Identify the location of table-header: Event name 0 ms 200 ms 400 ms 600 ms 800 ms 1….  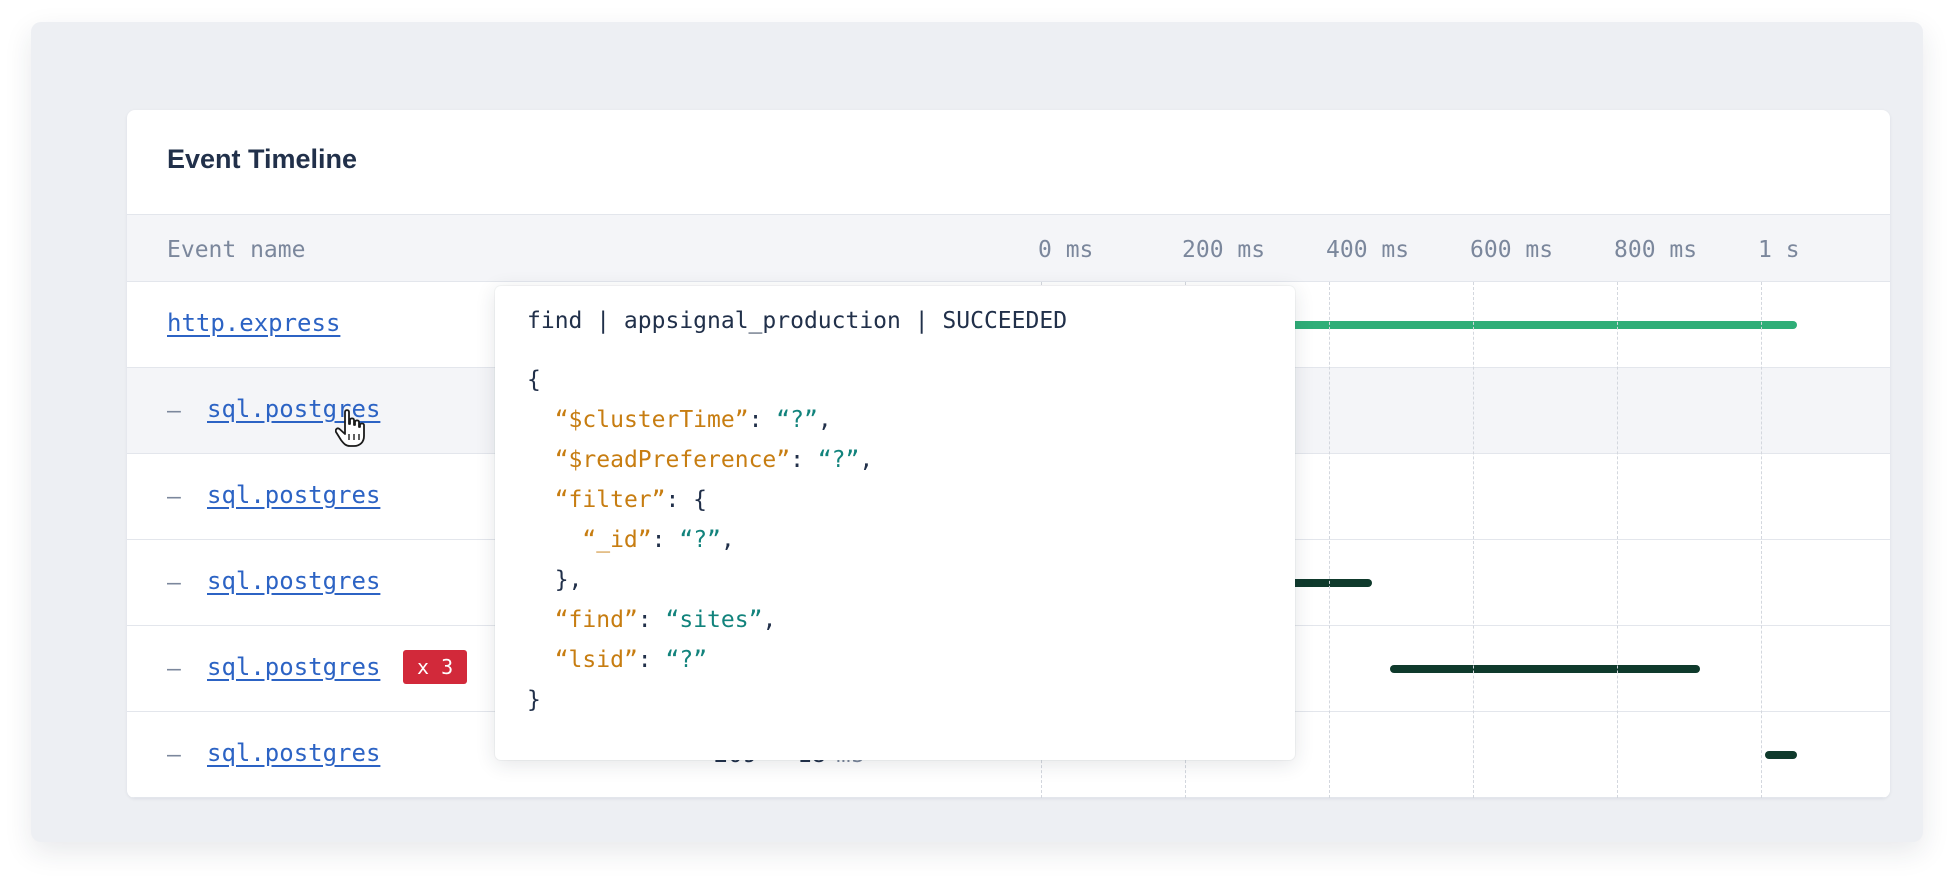
(1008, 248).